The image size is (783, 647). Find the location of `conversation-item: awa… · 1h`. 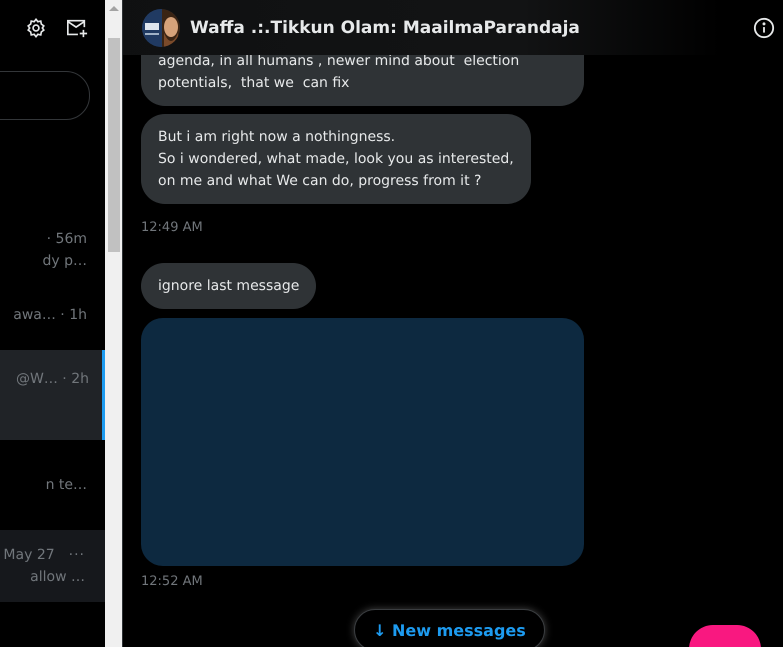

conversation-item: awa… · 1h is located at coordinates (52, 315).